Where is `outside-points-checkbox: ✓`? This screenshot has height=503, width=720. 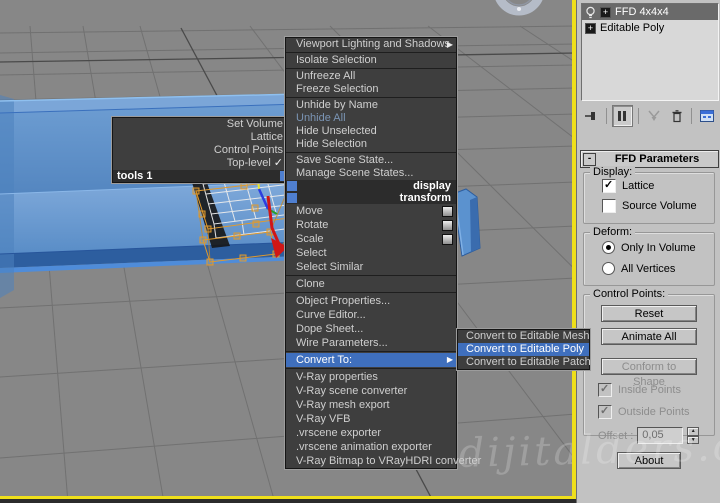 outside-points-checkbox: ✓ is located at coordinates (605, 412).